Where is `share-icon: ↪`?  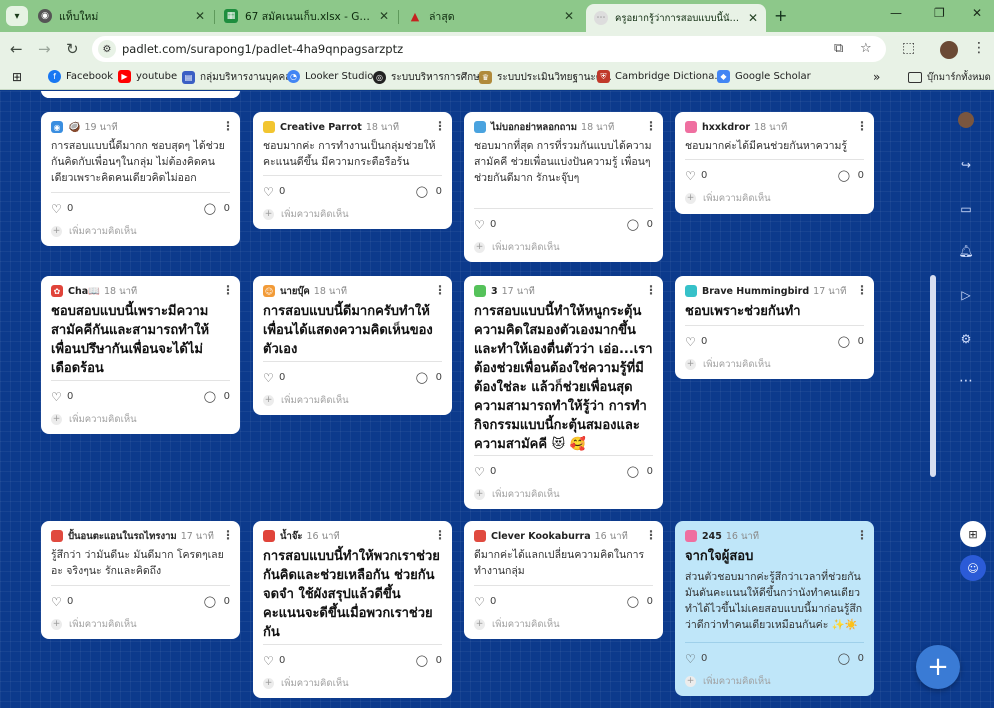 share-icon: ↪ is located at coordinates (966, 165).